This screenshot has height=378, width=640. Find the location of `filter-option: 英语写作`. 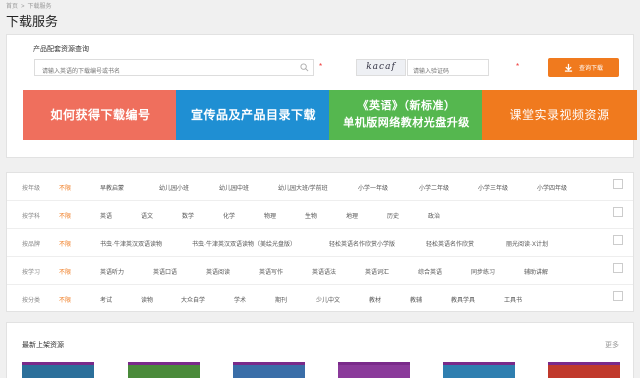

filter-option: 英语写作 is located at coordinates (271, 271).